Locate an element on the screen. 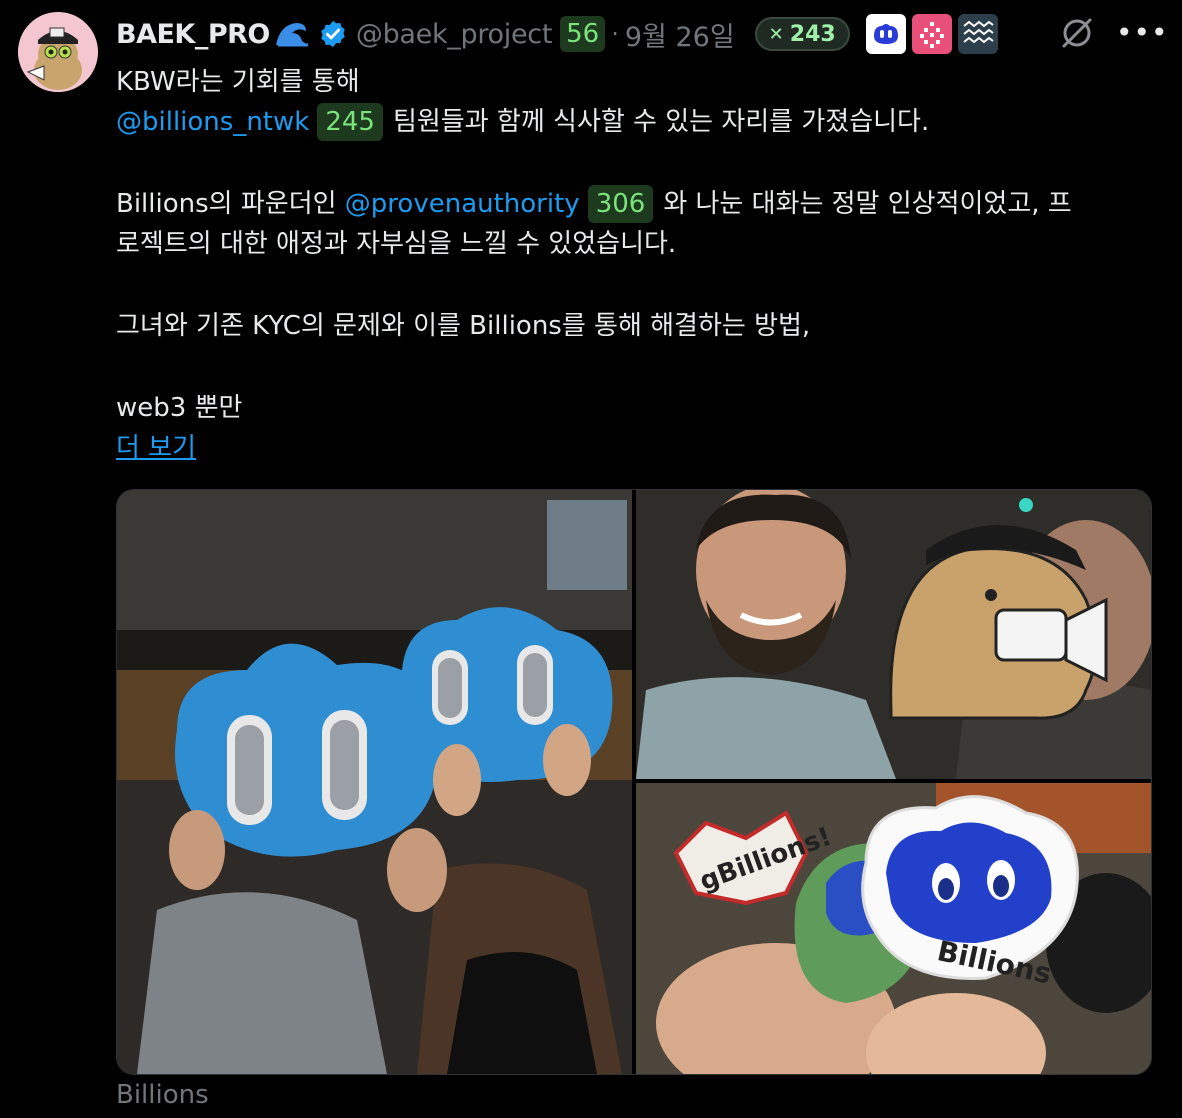 The width and height of the screenshot is (1182, 1118). author-score-badge: 56 is located at coordinates (583, 34).